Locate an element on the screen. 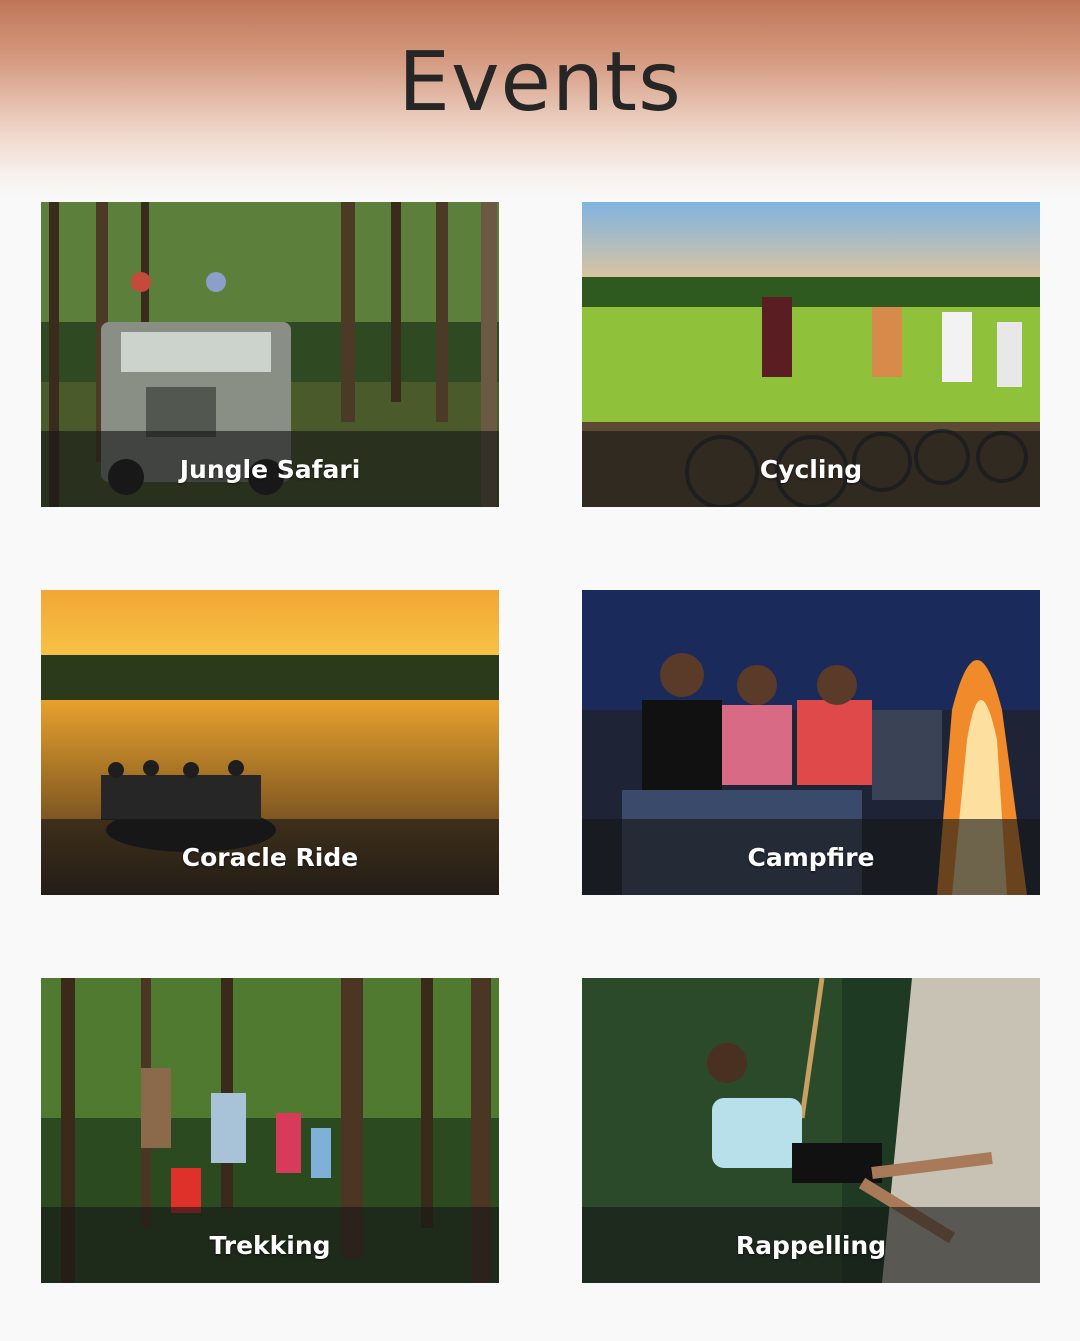  page-title: Events is located at coordinates (540, 82).